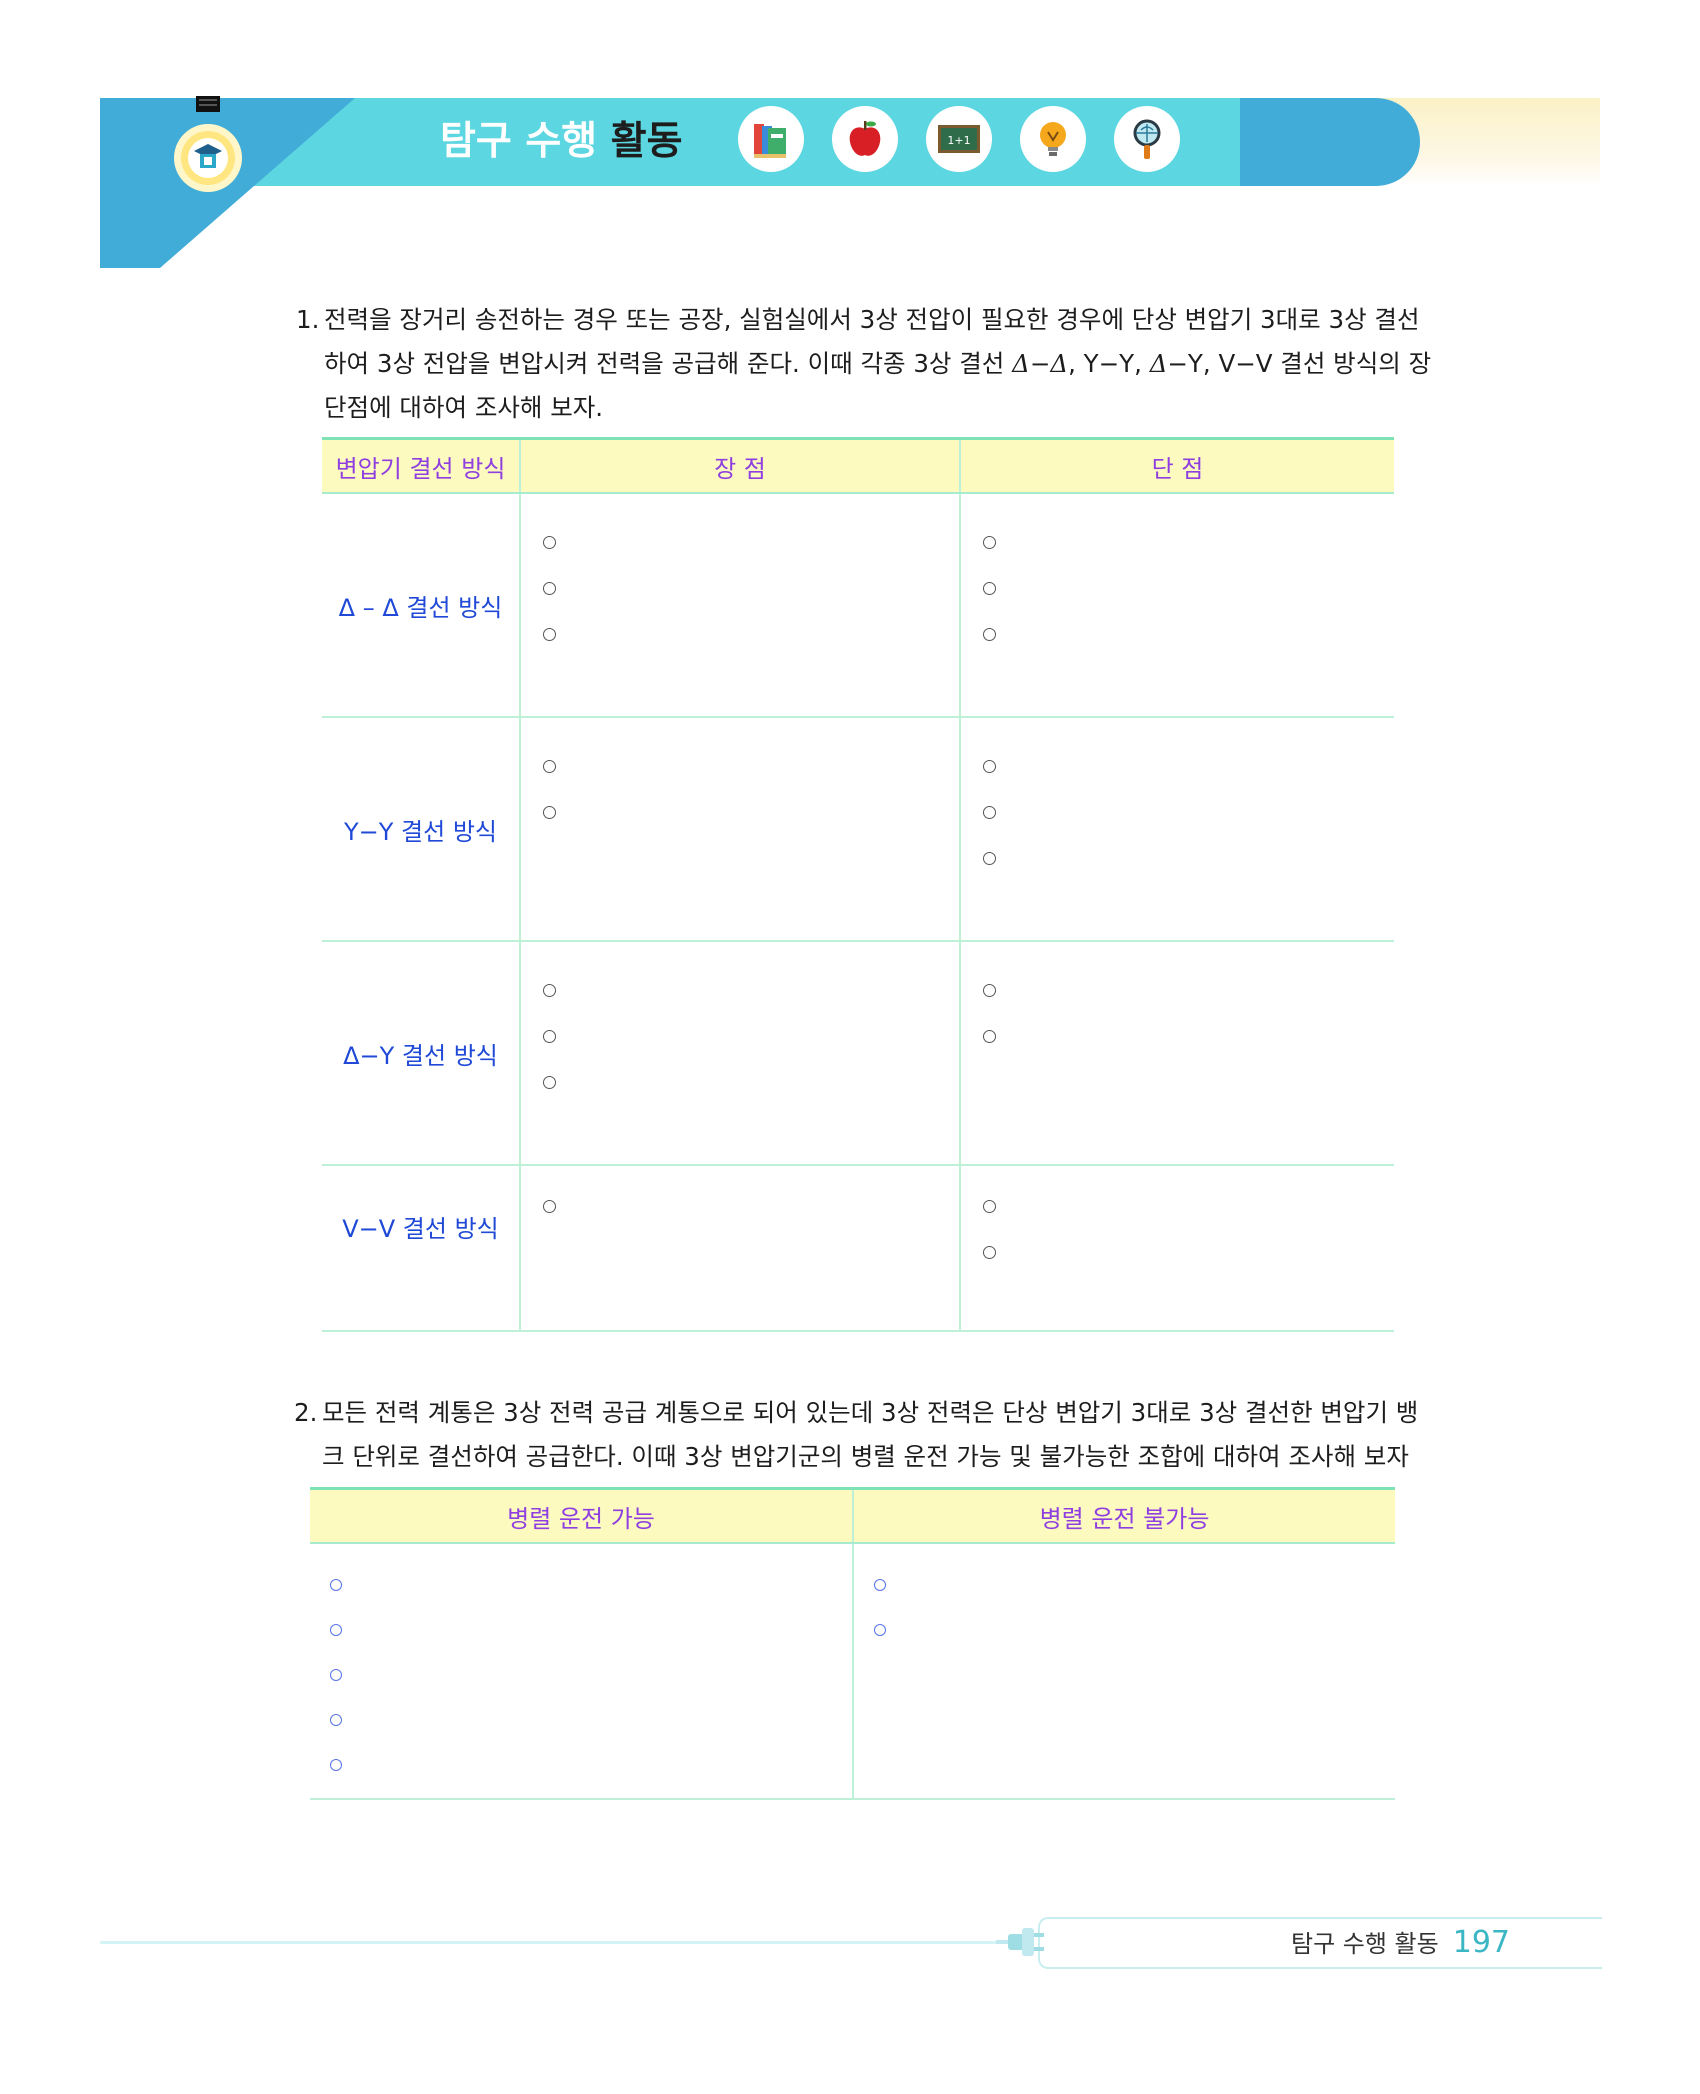 This screenshot has width=1700, height=2094. Describe the element at coordinates (646, 141) in the screenshot. I see `header-title-bold: 활동` at that location.